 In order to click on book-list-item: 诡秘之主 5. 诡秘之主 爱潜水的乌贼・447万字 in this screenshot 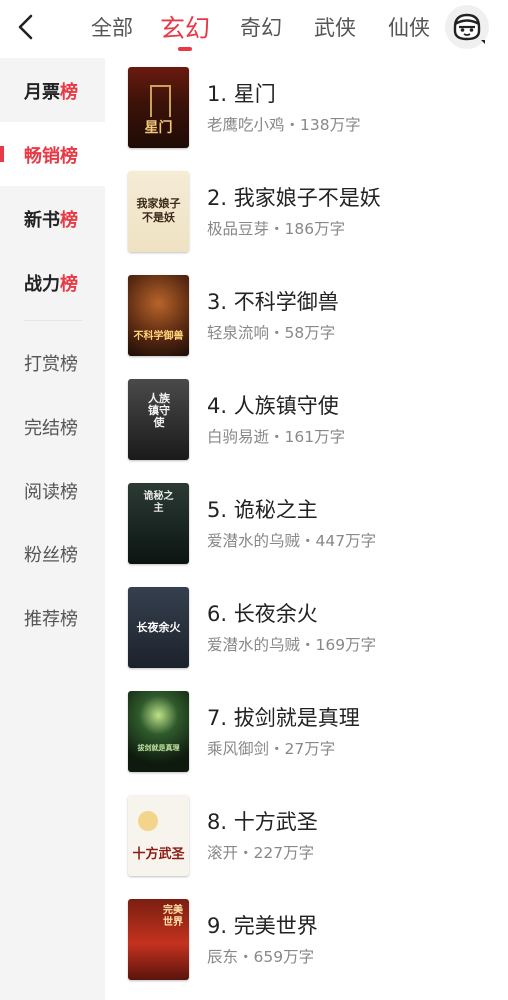, I will do `click(306, 526)`.